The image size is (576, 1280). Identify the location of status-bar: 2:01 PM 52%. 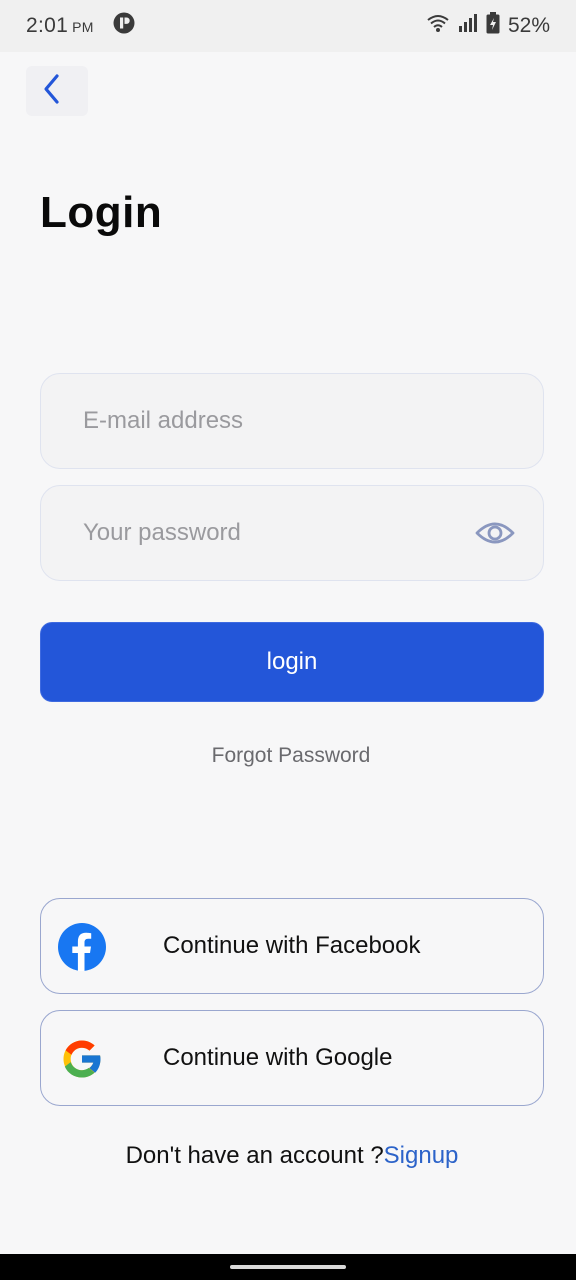
(288, 26).